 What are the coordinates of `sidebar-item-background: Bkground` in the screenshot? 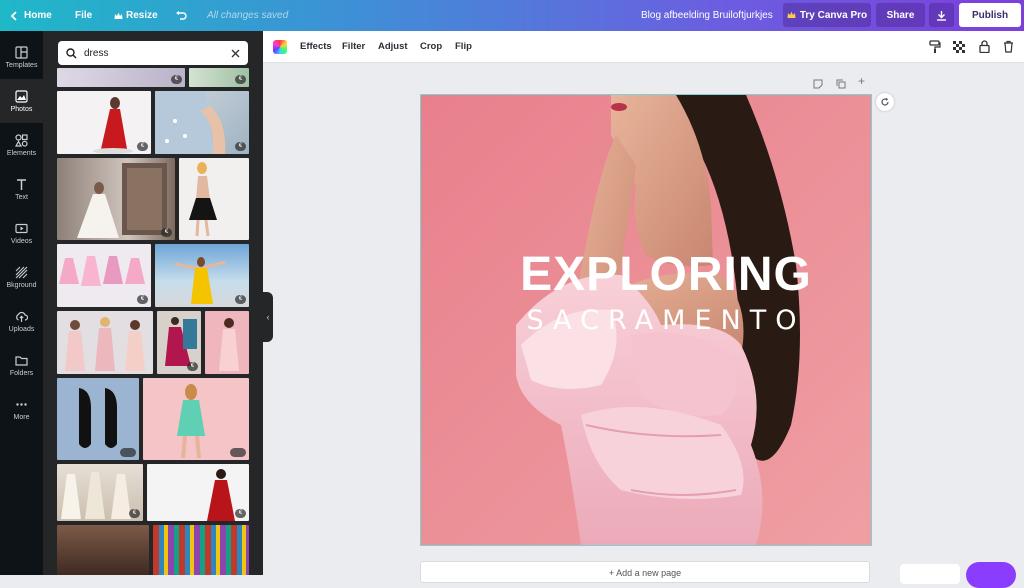 It's located at (21, 277).